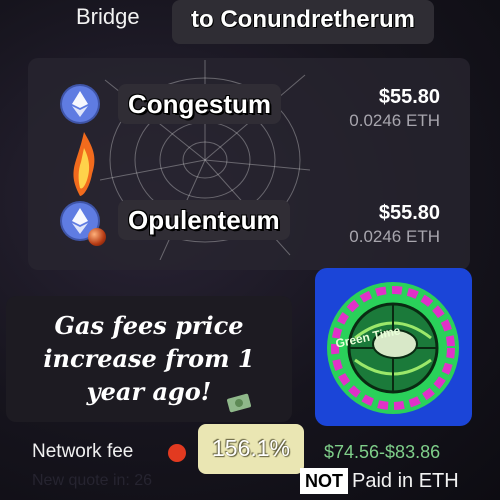 The width and height of the screenshot is (500, 500). I want to click on destination-chain-button: to Conundretherum, so click(303, 22).